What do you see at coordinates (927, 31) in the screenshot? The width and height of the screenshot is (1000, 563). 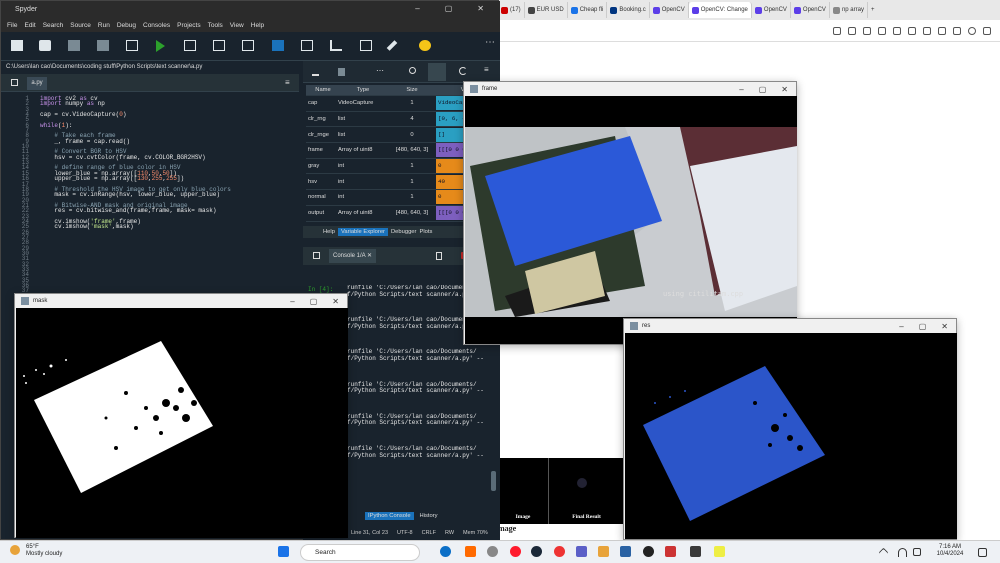 I see `history-icon` at bounding box center [927, 31].